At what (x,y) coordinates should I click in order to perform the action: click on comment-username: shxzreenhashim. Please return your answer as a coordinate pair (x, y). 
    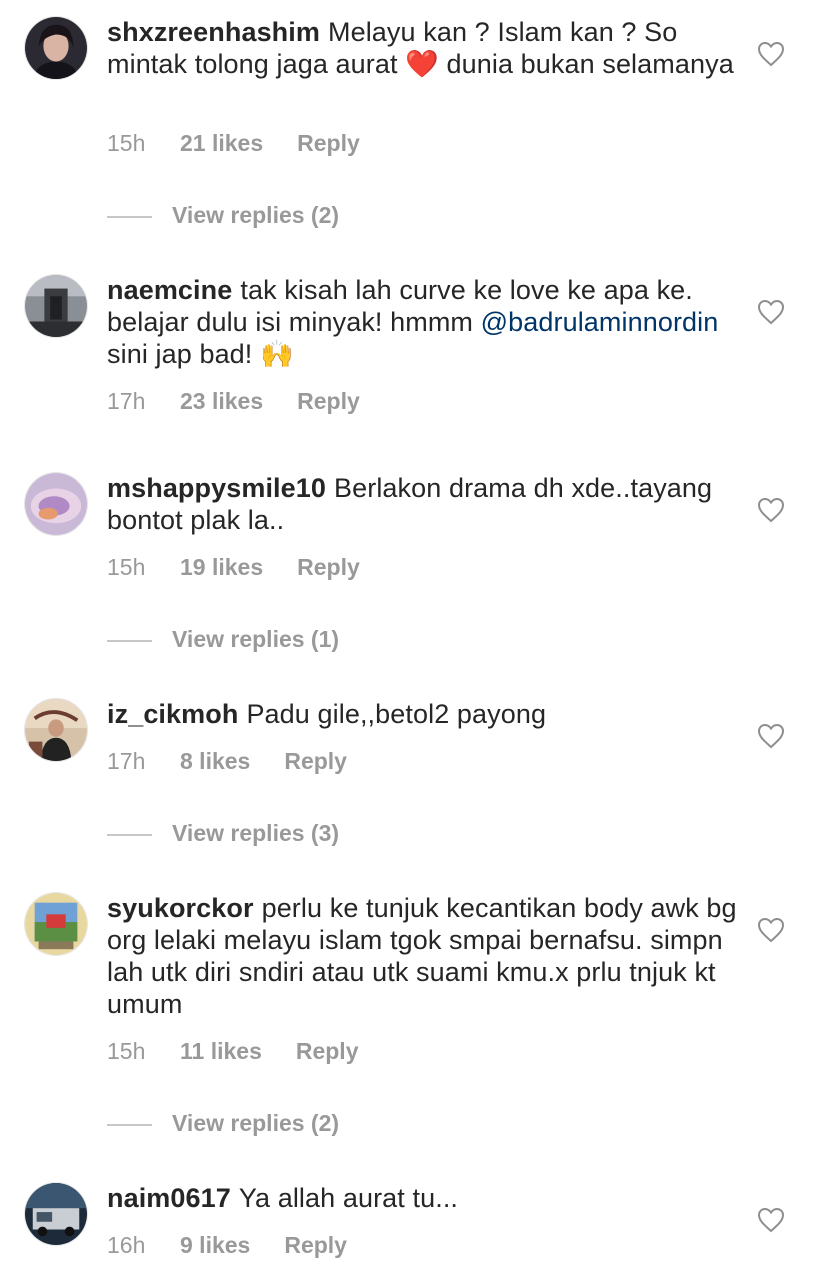
    Looking at the image, I should click on (213, 32).